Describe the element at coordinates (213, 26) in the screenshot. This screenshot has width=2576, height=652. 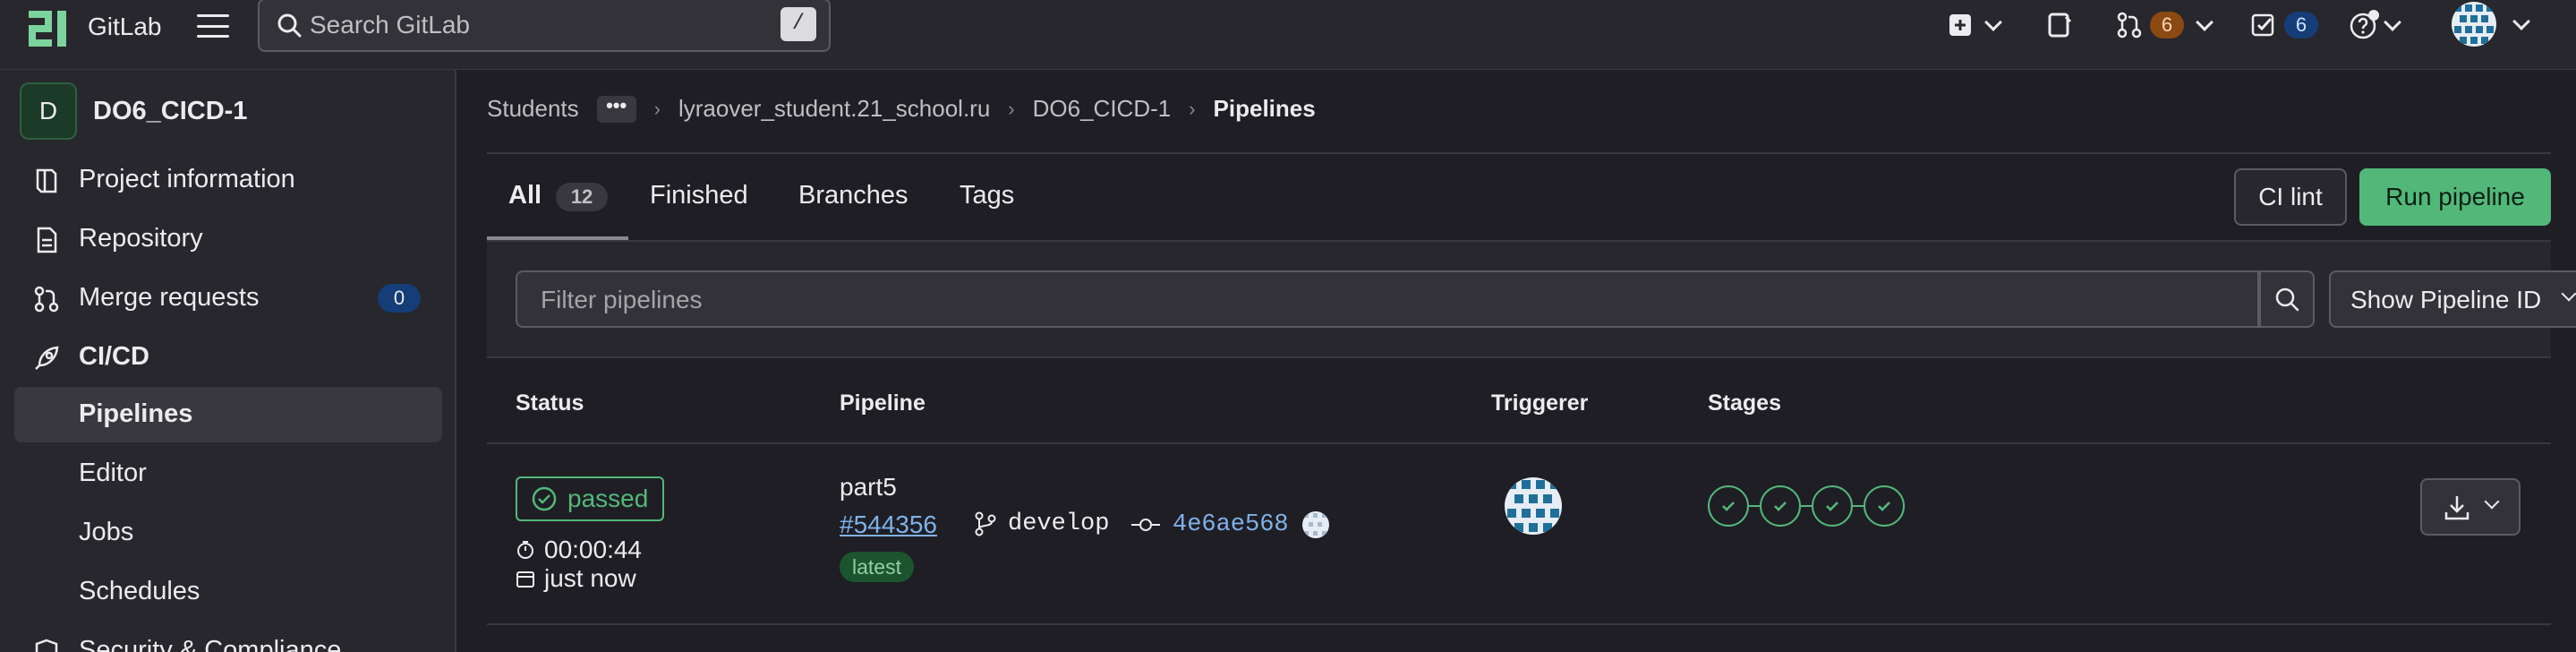
I see `menu-icon` at that location.